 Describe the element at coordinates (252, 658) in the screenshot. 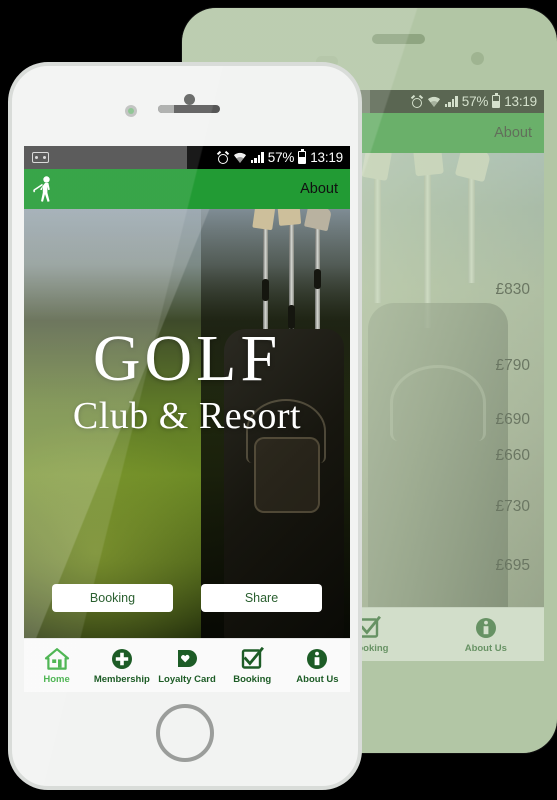

I see `checkbox-icon` at that location.